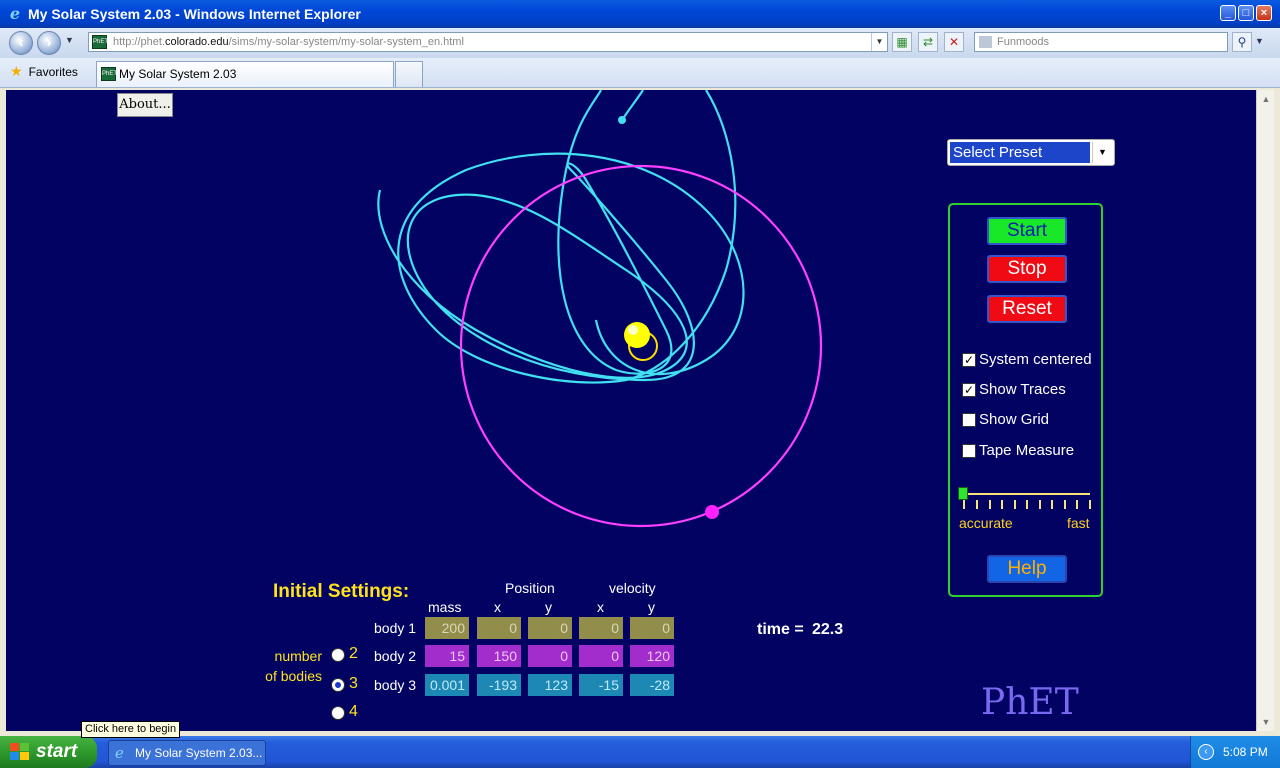 The width and height of the screenshot is (1280, 768). What do you see at coordinates (652, 656) in the screenshot?
I see `body-2-vy-input: 120` at bounding box center [652, 656].